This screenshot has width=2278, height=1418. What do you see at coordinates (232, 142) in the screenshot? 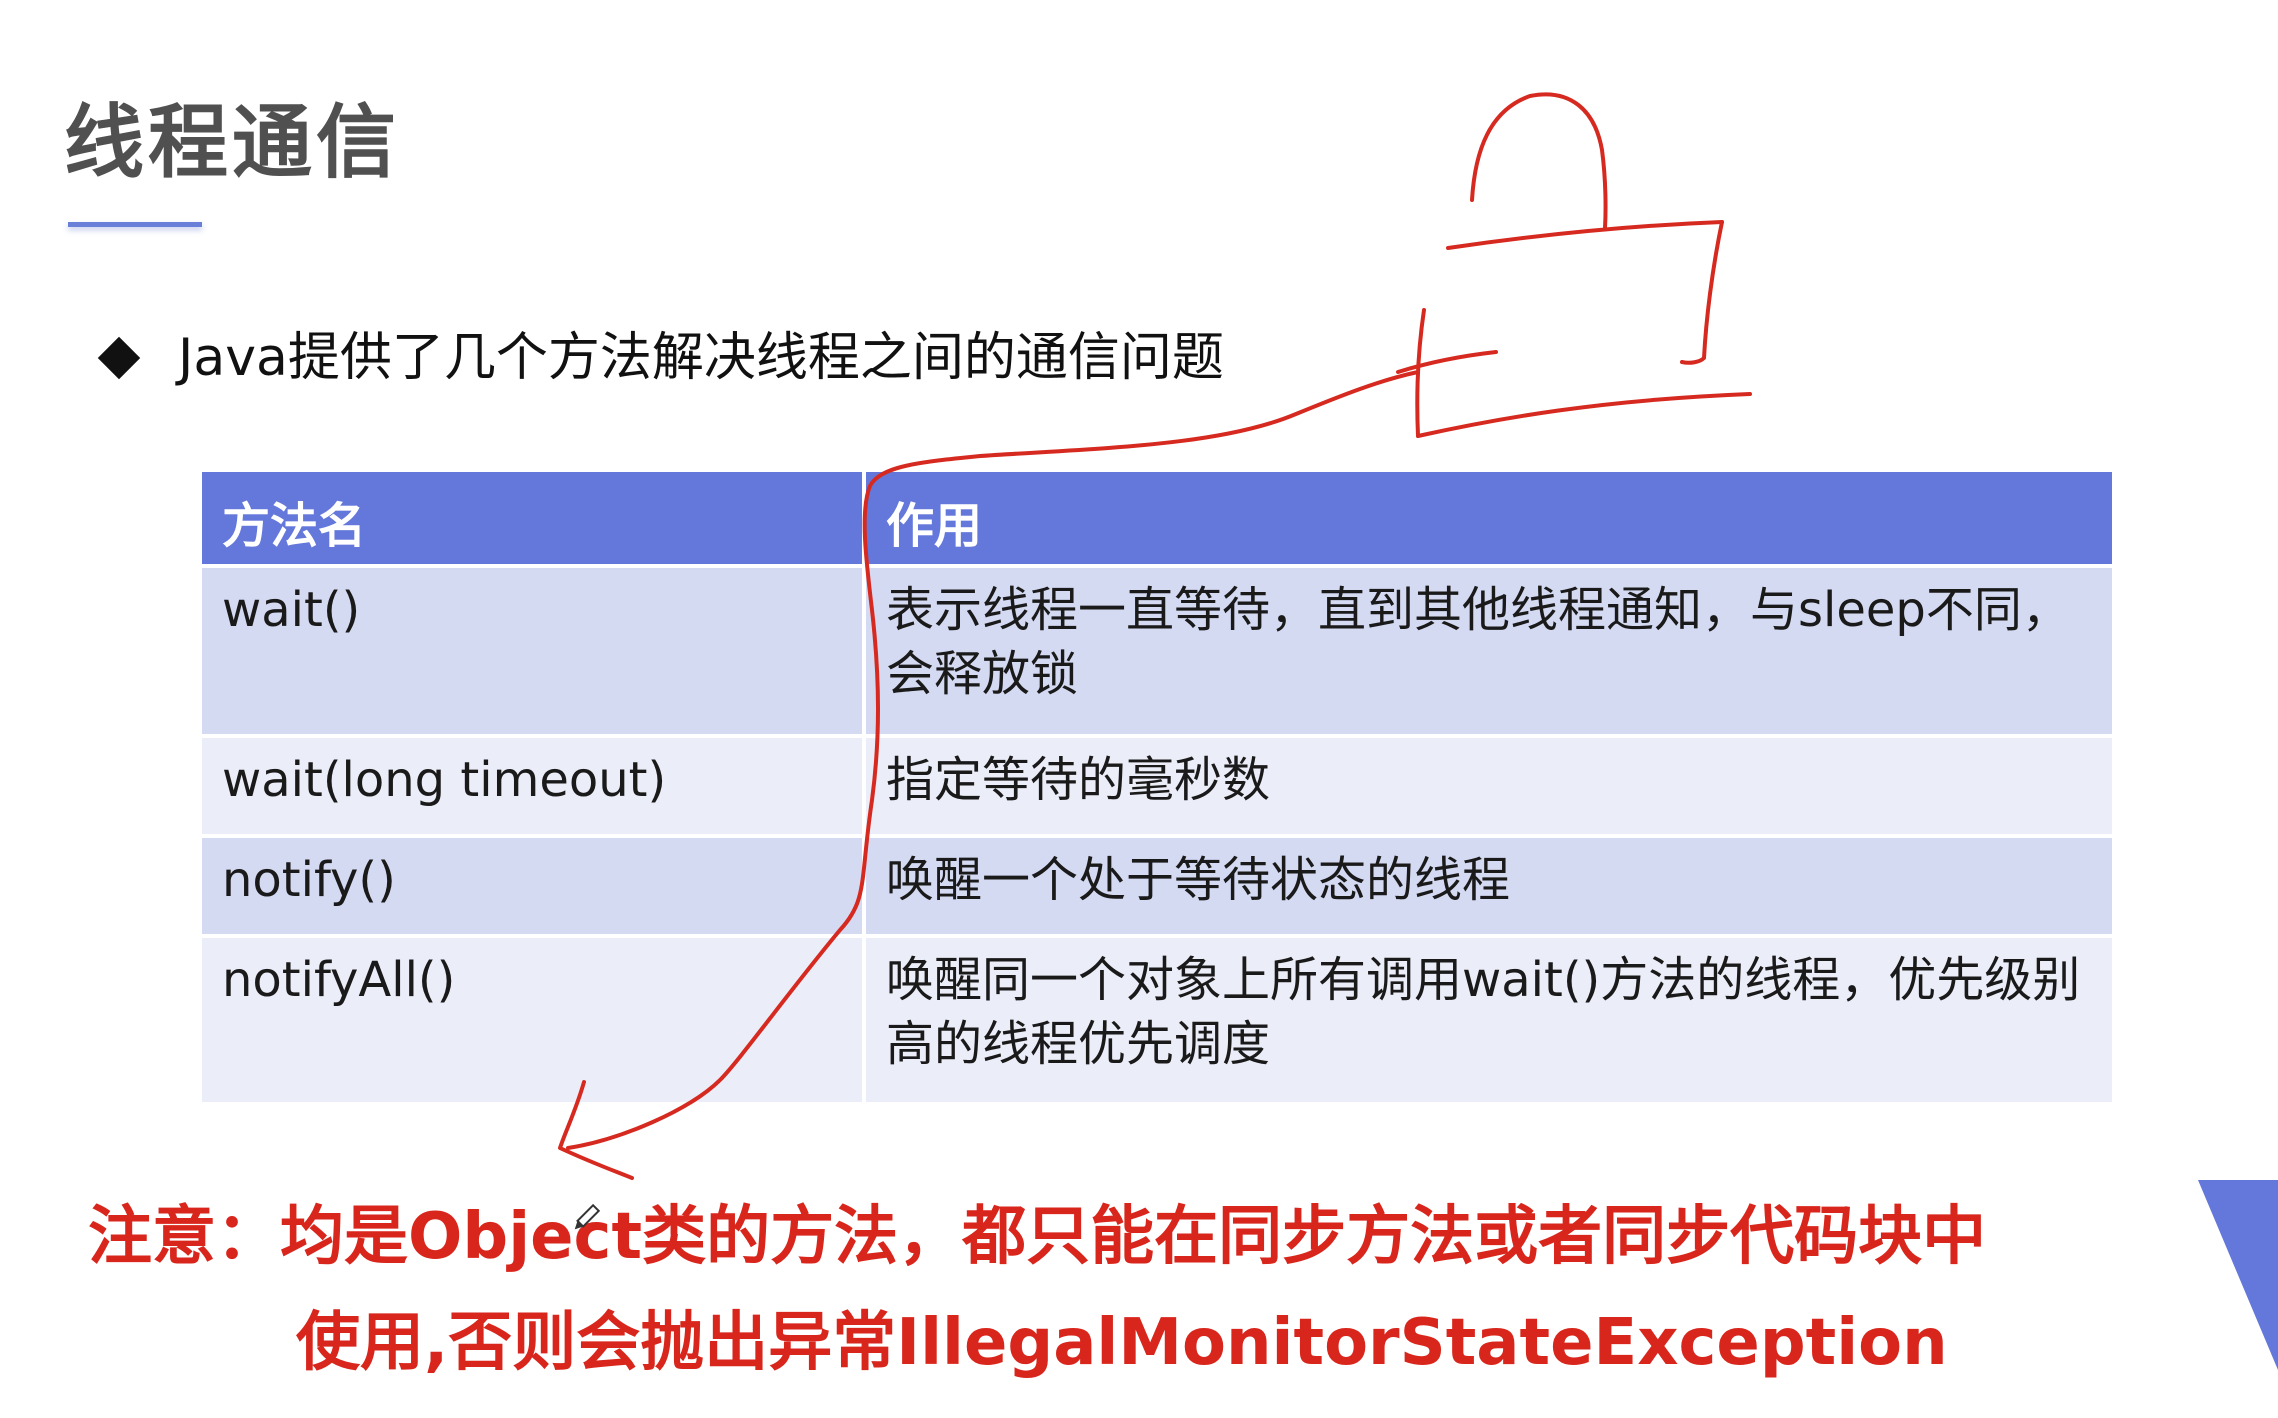
I see `slide-title: 线程通信` at bounding box center [232, 142].